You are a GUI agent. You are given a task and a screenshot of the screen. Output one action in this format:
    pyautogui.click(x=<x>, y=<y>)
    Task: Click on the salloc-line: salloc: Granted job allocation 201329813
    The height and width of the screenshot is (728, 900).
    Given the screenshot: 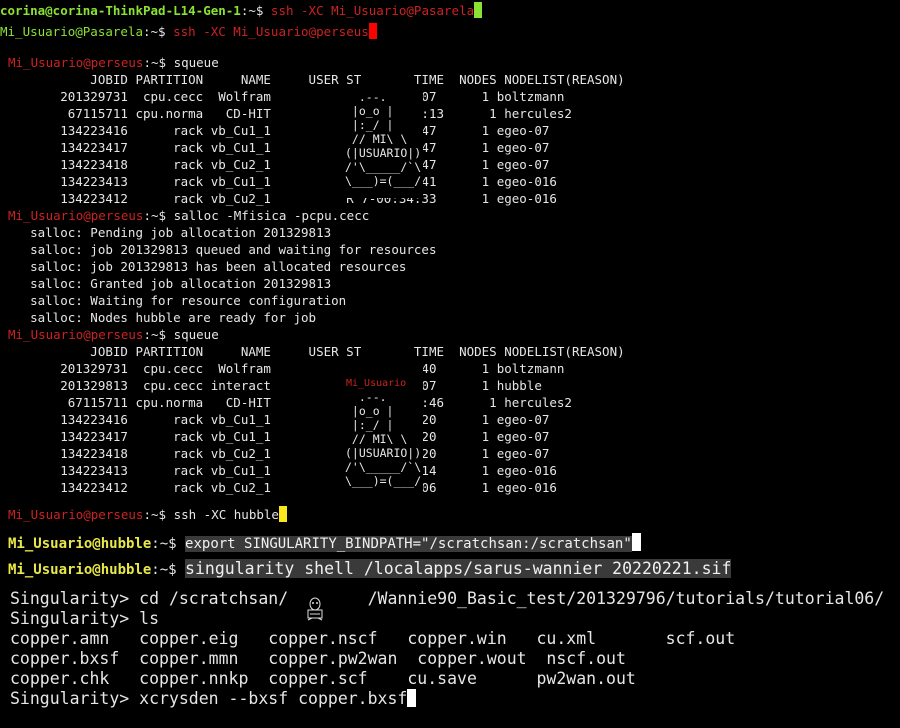 What is the action you would take?
    pyautogui.click(x=166, y=283)
    